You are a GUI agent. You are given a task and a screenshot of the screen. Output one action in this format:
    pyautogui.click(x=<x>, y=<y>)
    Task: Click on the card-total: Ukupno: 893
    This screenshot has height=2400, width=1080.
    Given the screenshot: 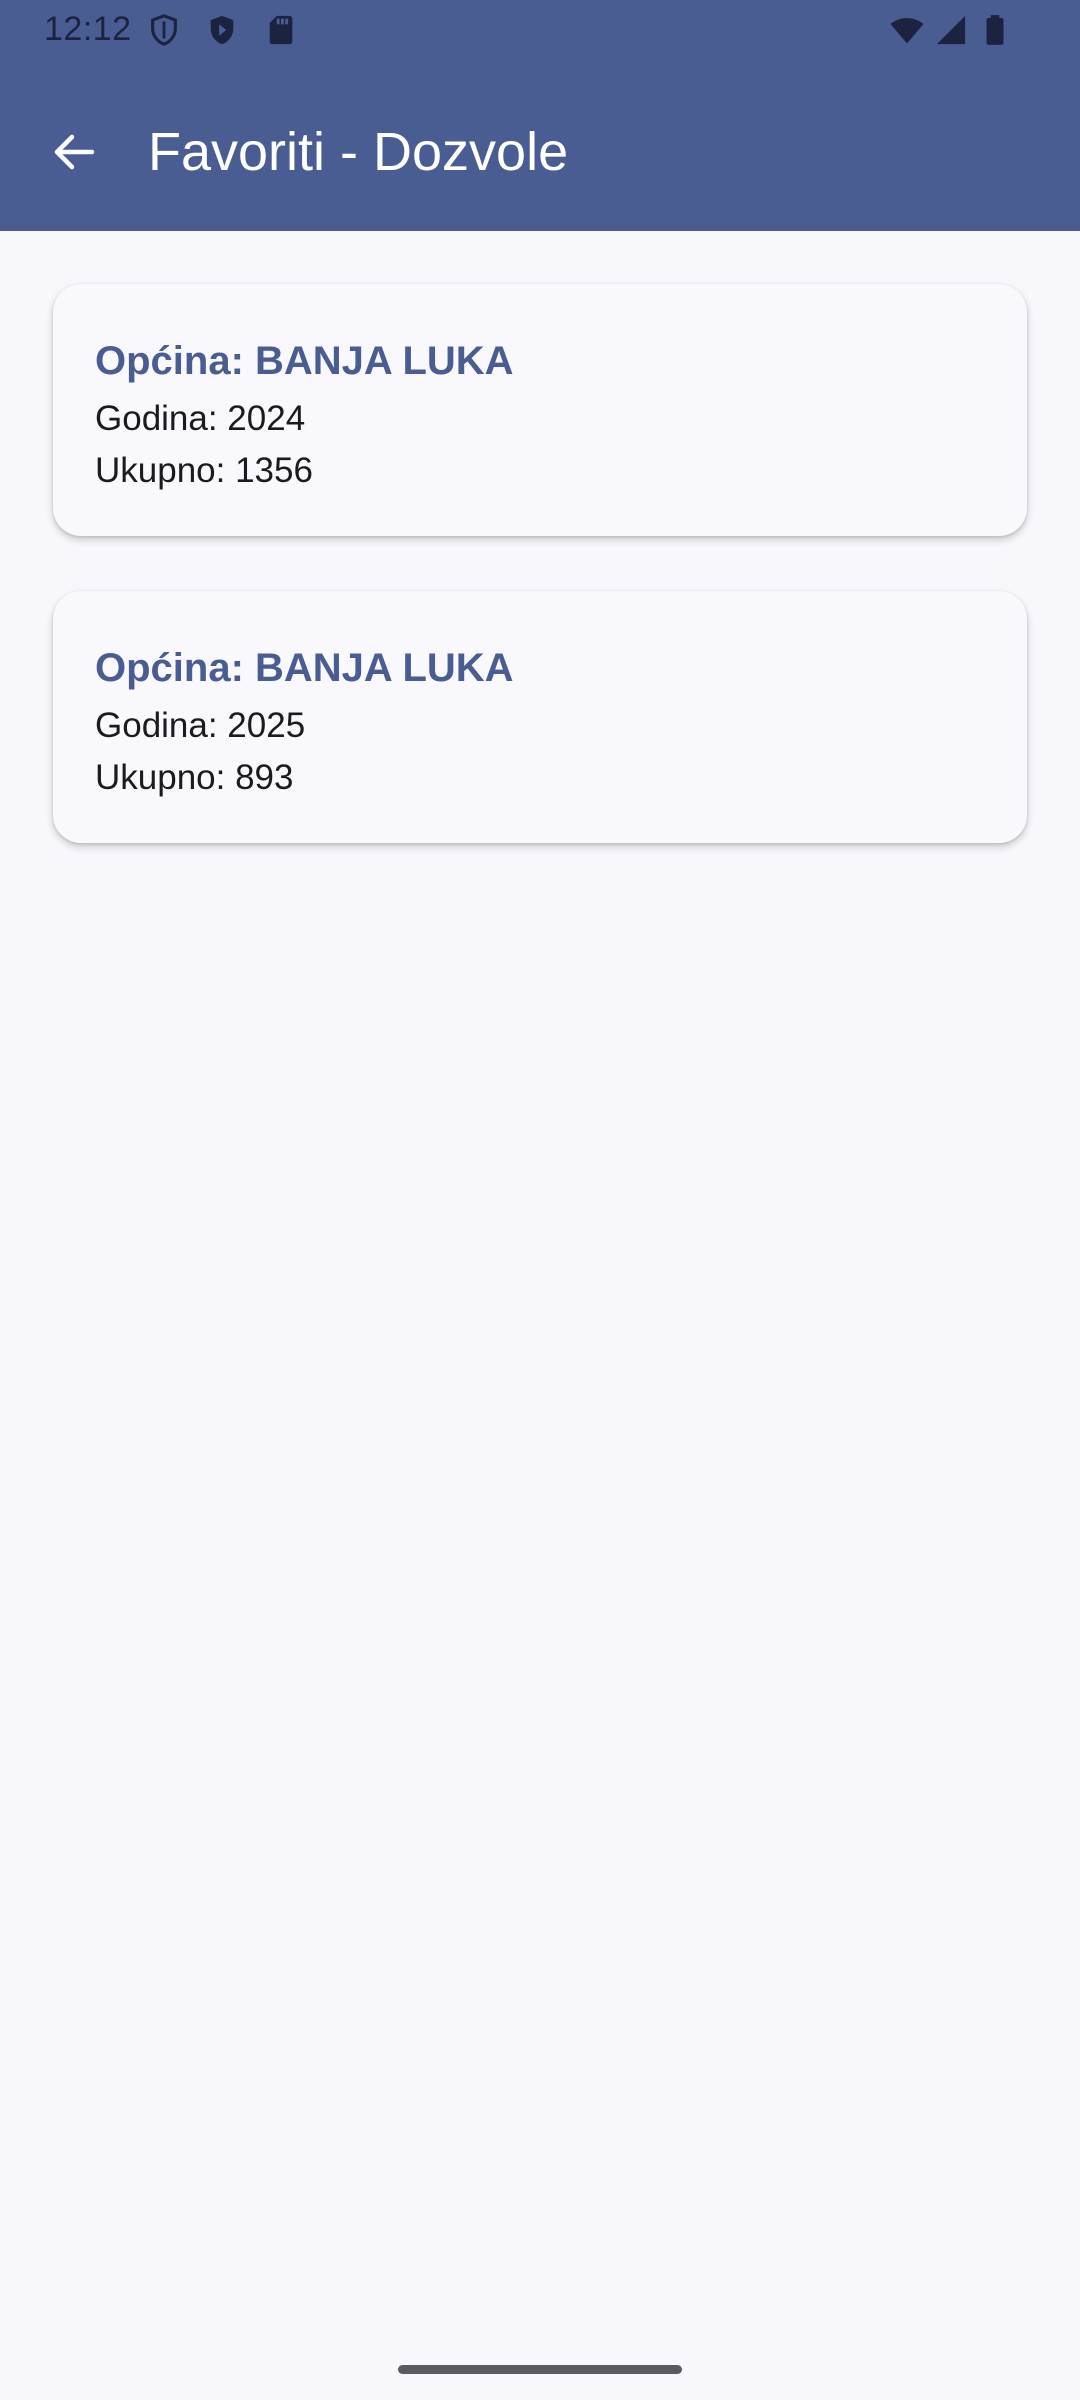 What is the action you would take?
    pyautogui.click(x=194, y=777)
    